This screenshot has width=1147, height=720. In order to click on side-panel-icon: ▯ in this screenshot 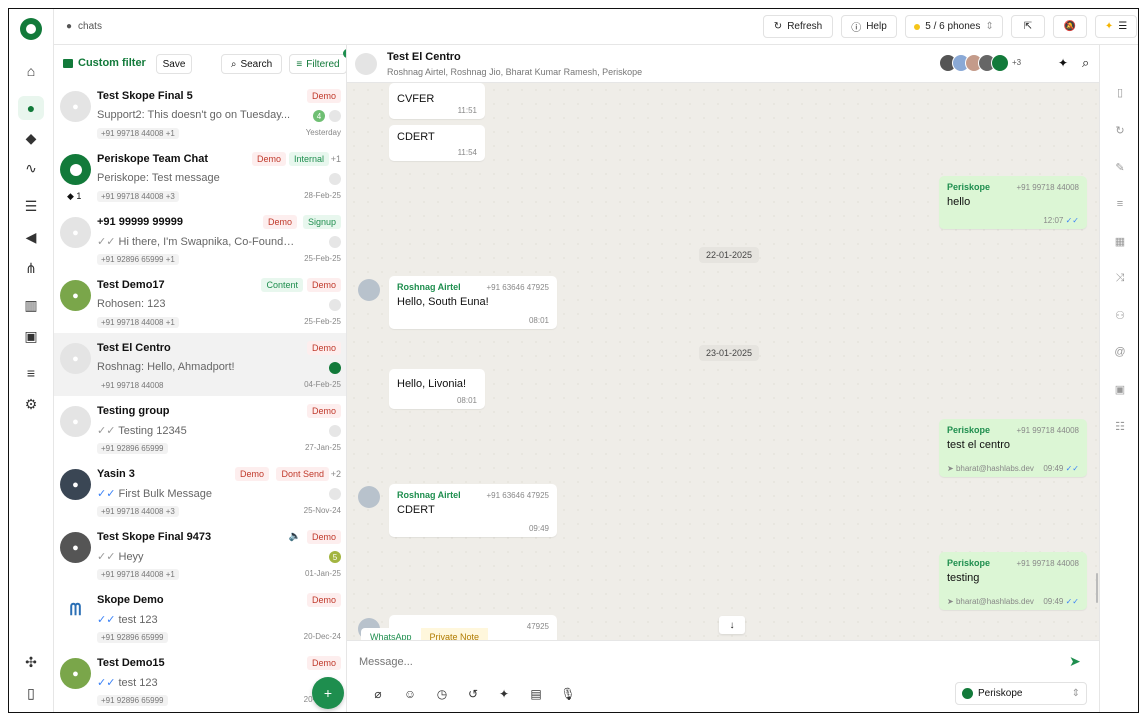, I will do `click(1120, 92)`.